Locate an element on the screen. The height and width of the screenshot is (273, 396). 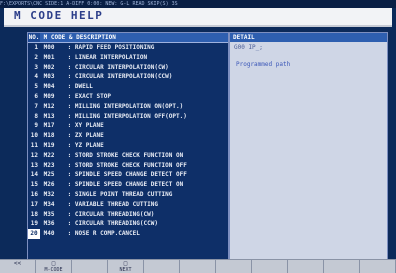
item-code: M25 is located at coordinates (49, 175).